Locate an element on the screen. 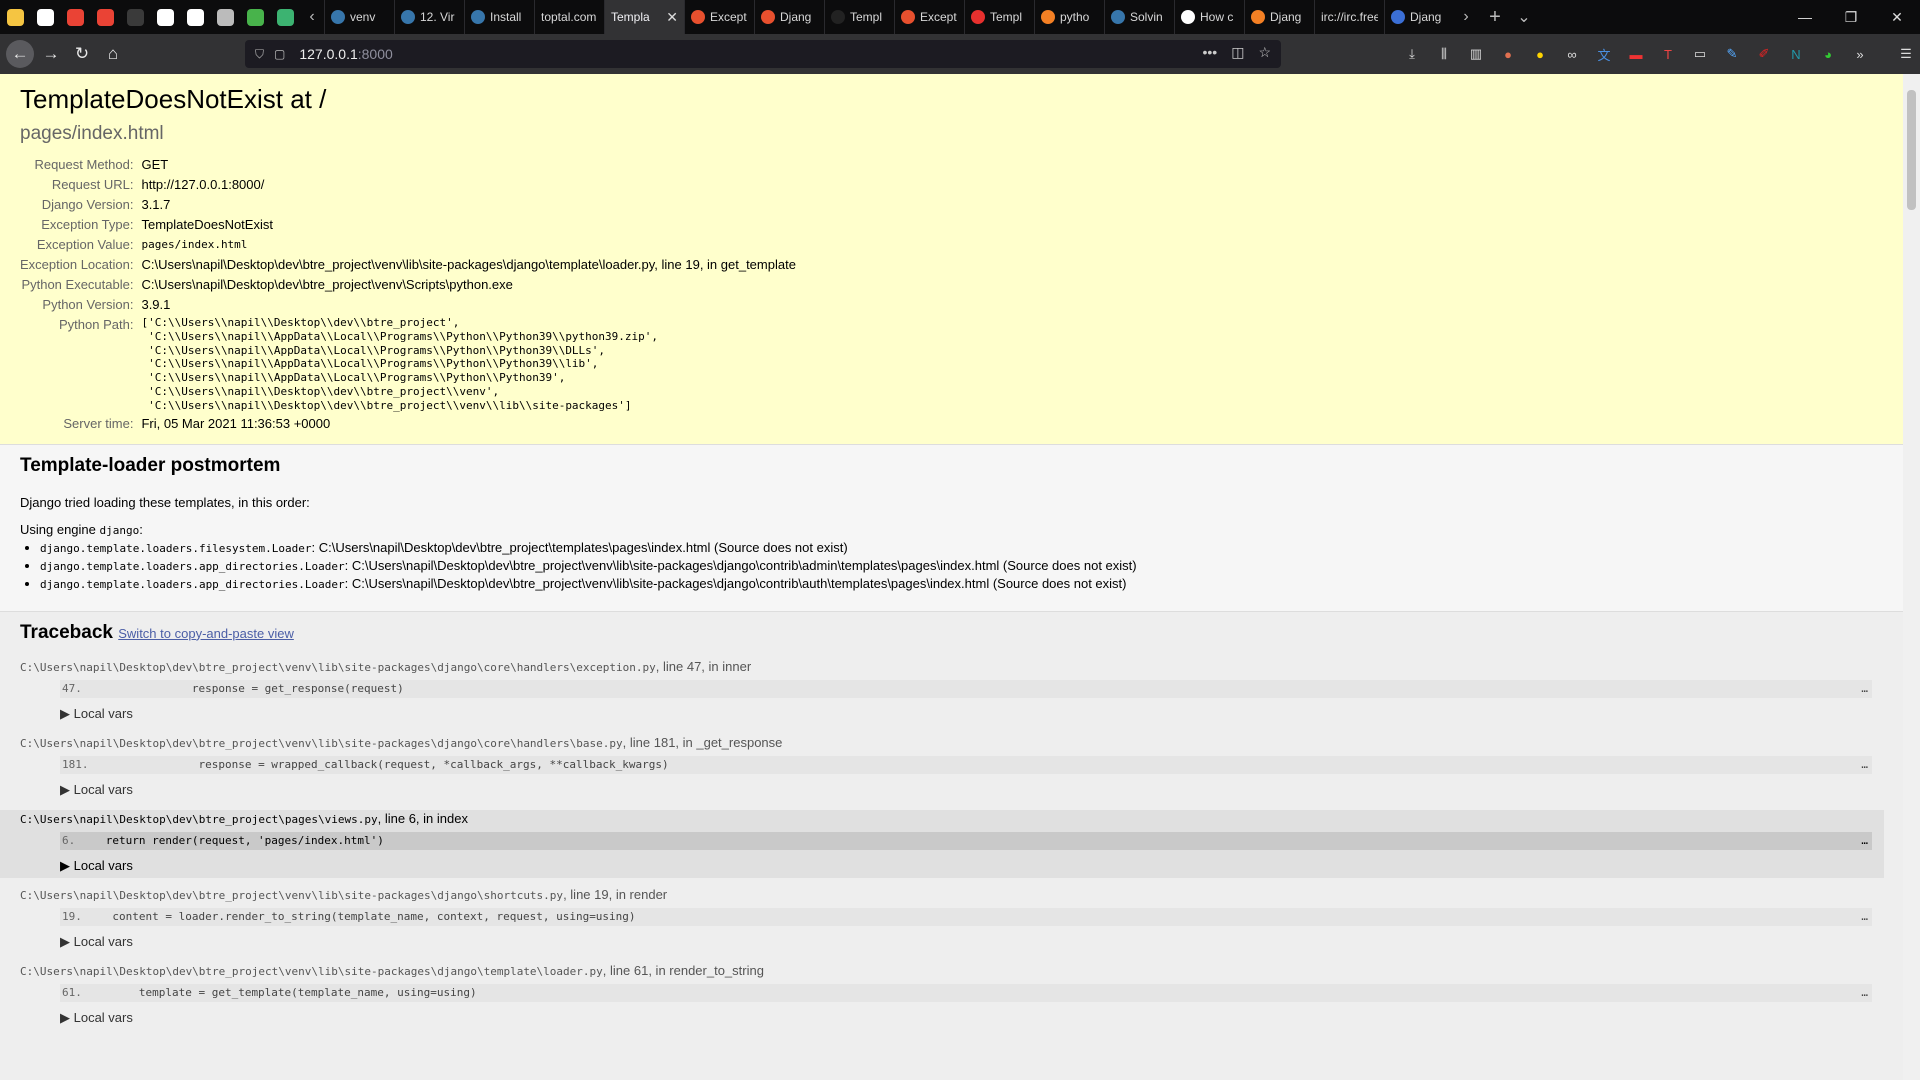  extension-icon: ▬ is located at coordinates (1636, 54).